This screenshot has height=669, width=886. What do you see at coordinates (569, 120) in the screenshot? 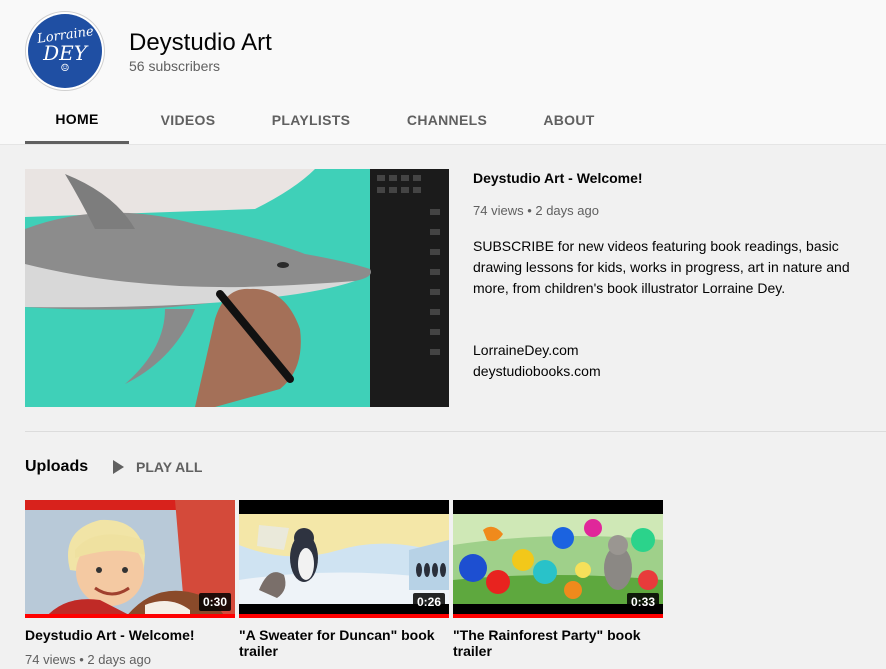
I see `tab-about: ABOUT` at bounding box center [569, 120].